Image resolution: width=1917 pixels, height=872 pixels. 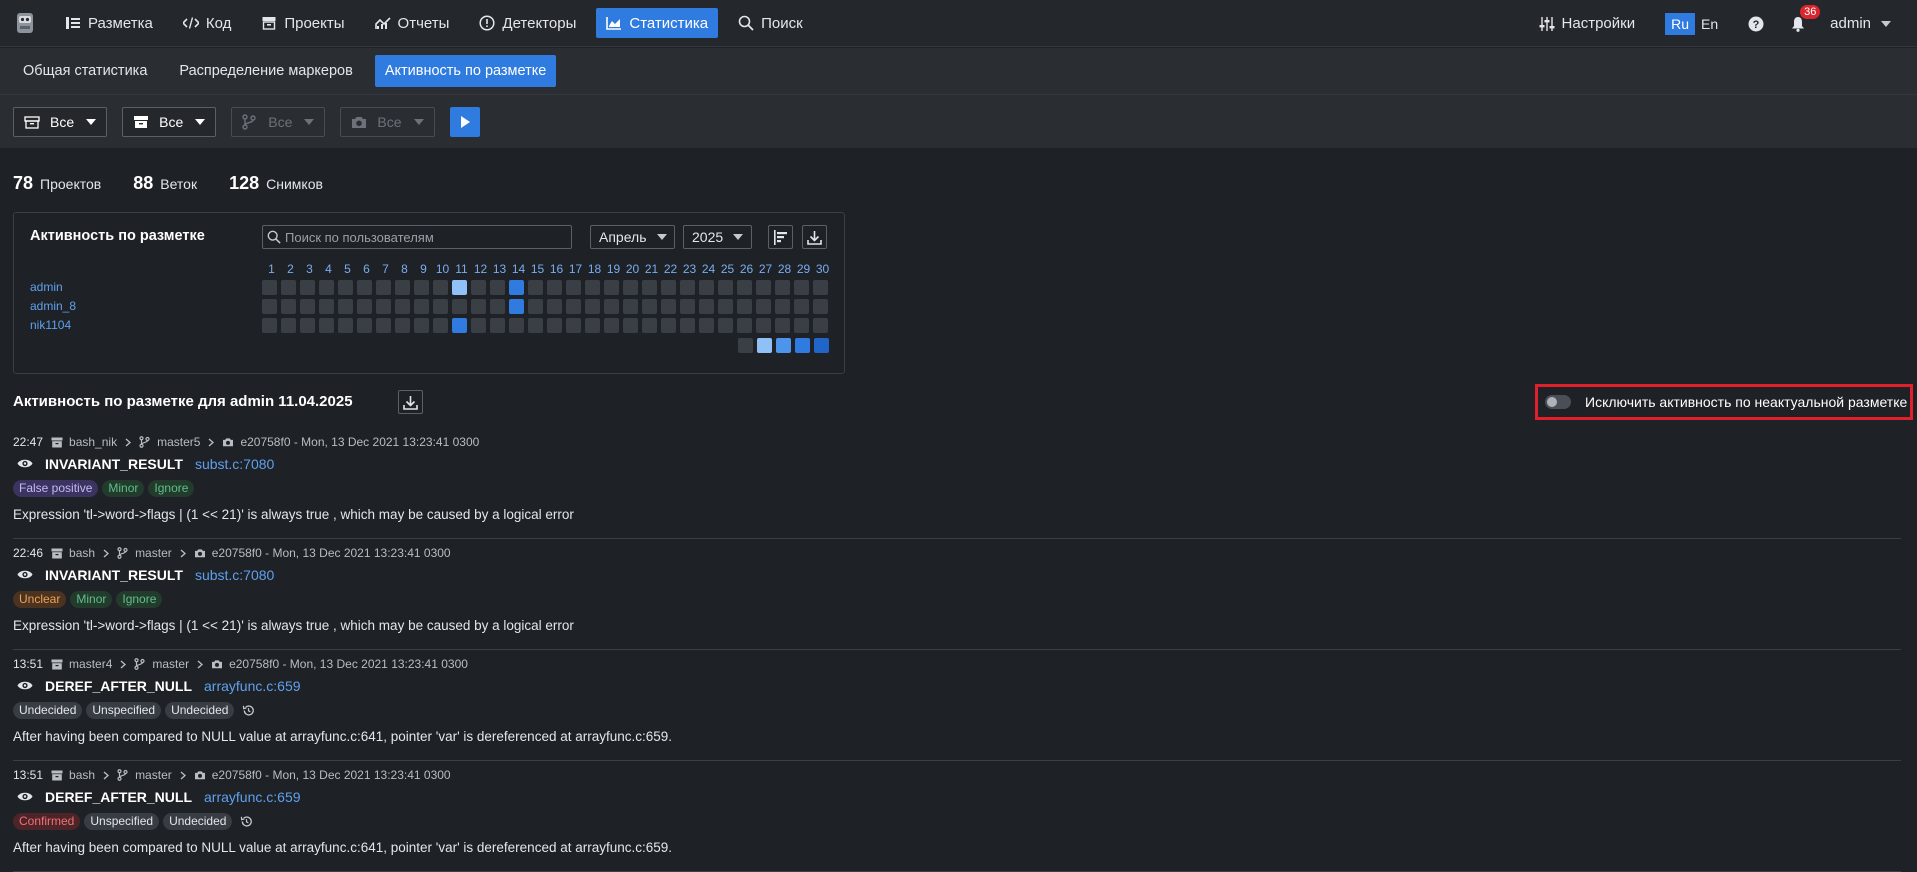 What do you see at coordinates (53, 325) in the screenshot?
I see `user-link-nik1104: nik1104` at bounding box center [53, 325].